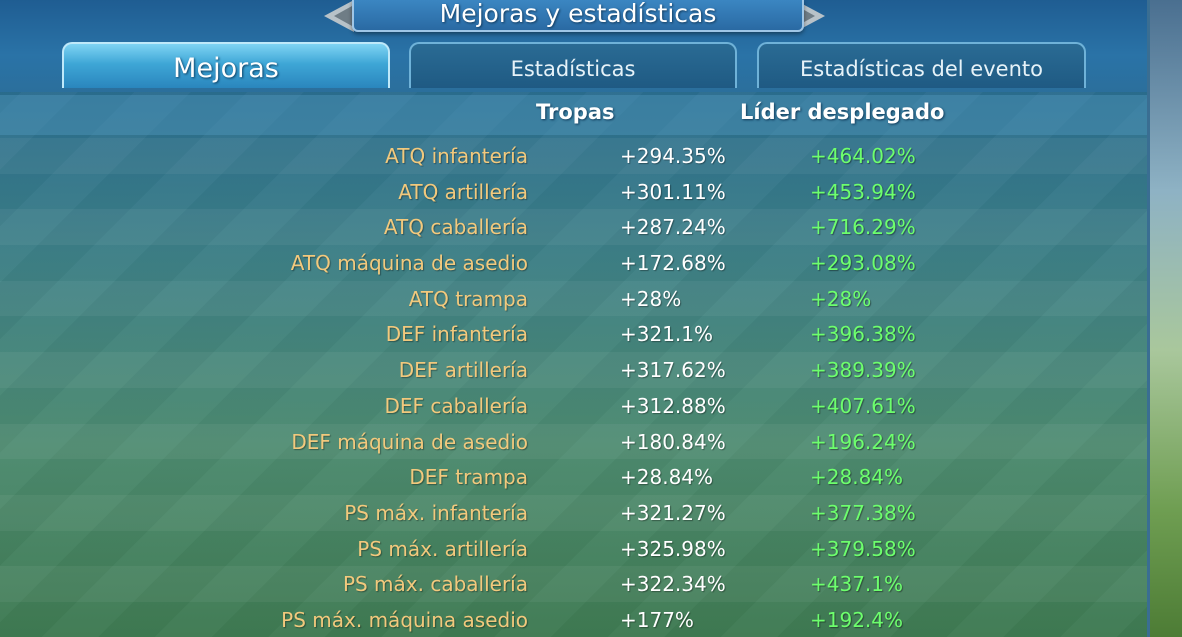  I want to click on stat-name: ATQ caballería, so click(455, 227).